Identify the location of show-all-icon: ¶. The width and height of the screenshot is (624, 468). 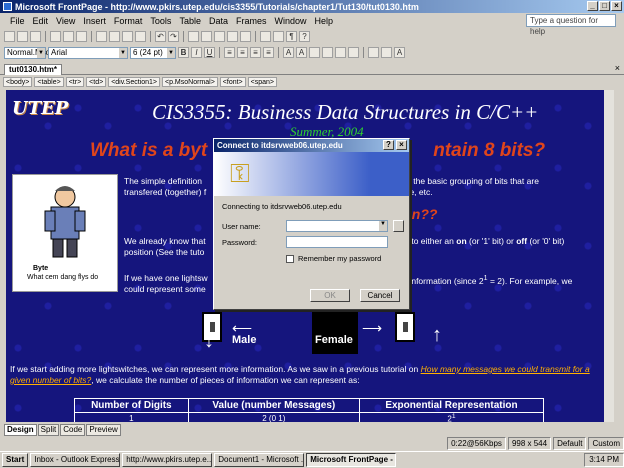
(291, 36).